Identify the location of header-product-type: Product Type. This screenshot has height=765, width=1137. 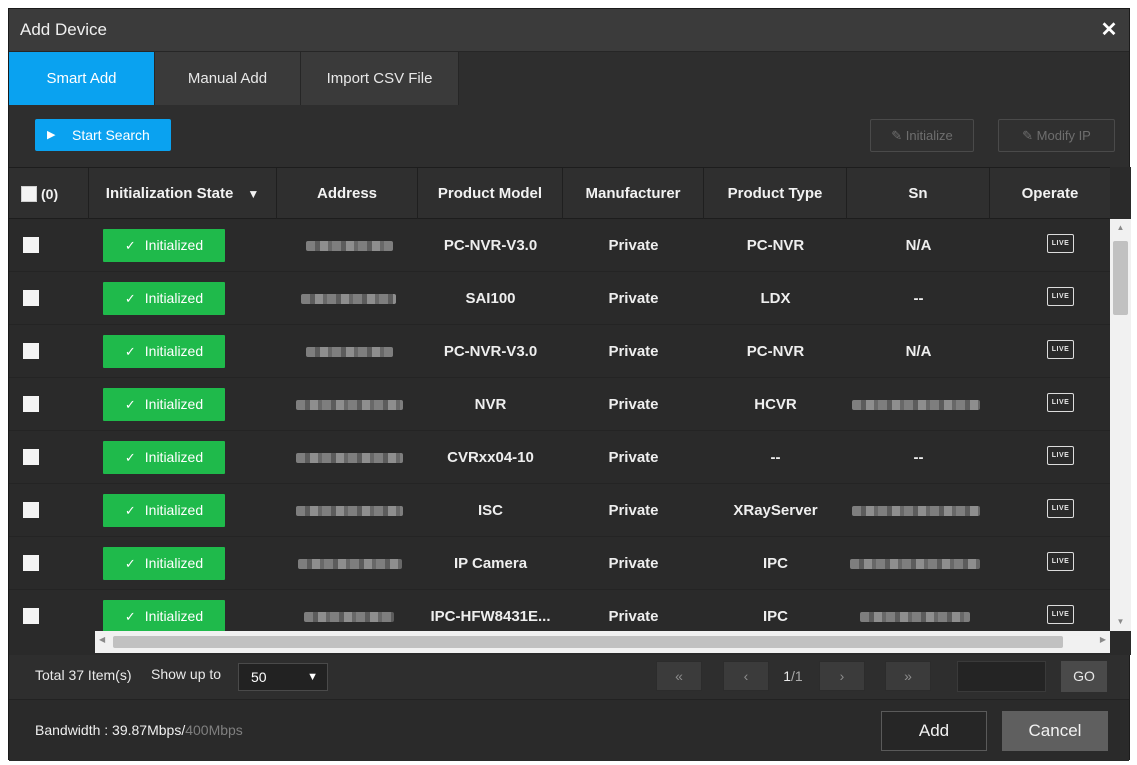
(775, 193).